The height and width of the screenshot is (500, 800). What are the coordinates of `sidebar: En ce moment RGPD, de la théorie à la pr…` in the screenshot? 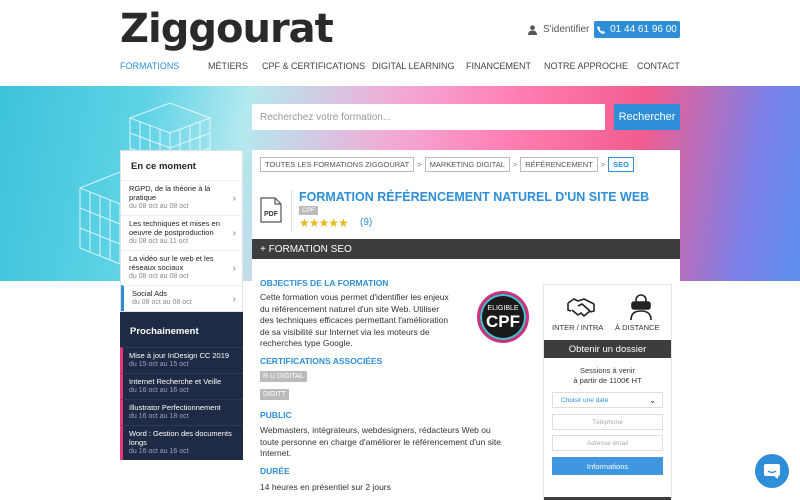 It's located at (181, 305).